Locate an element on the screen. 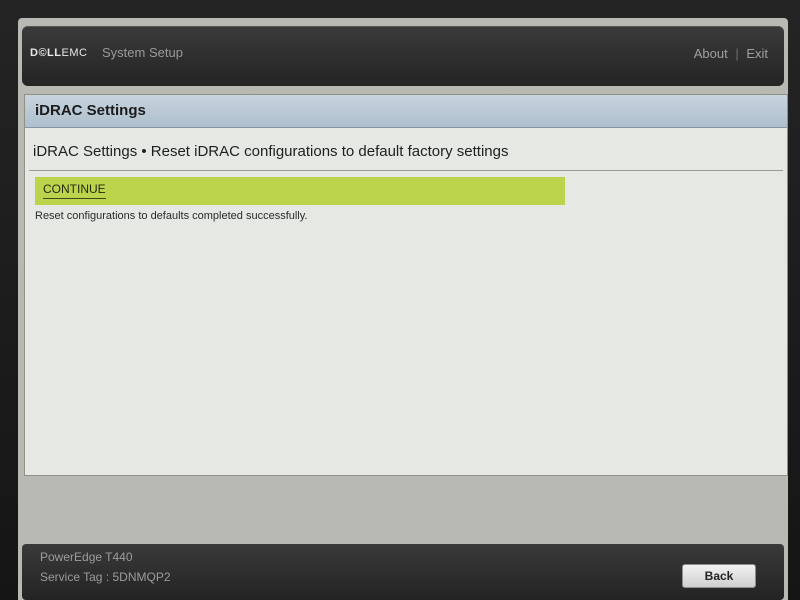 The image size is (800, 600). app-title: System Setup is located at coordinates (142, 52).